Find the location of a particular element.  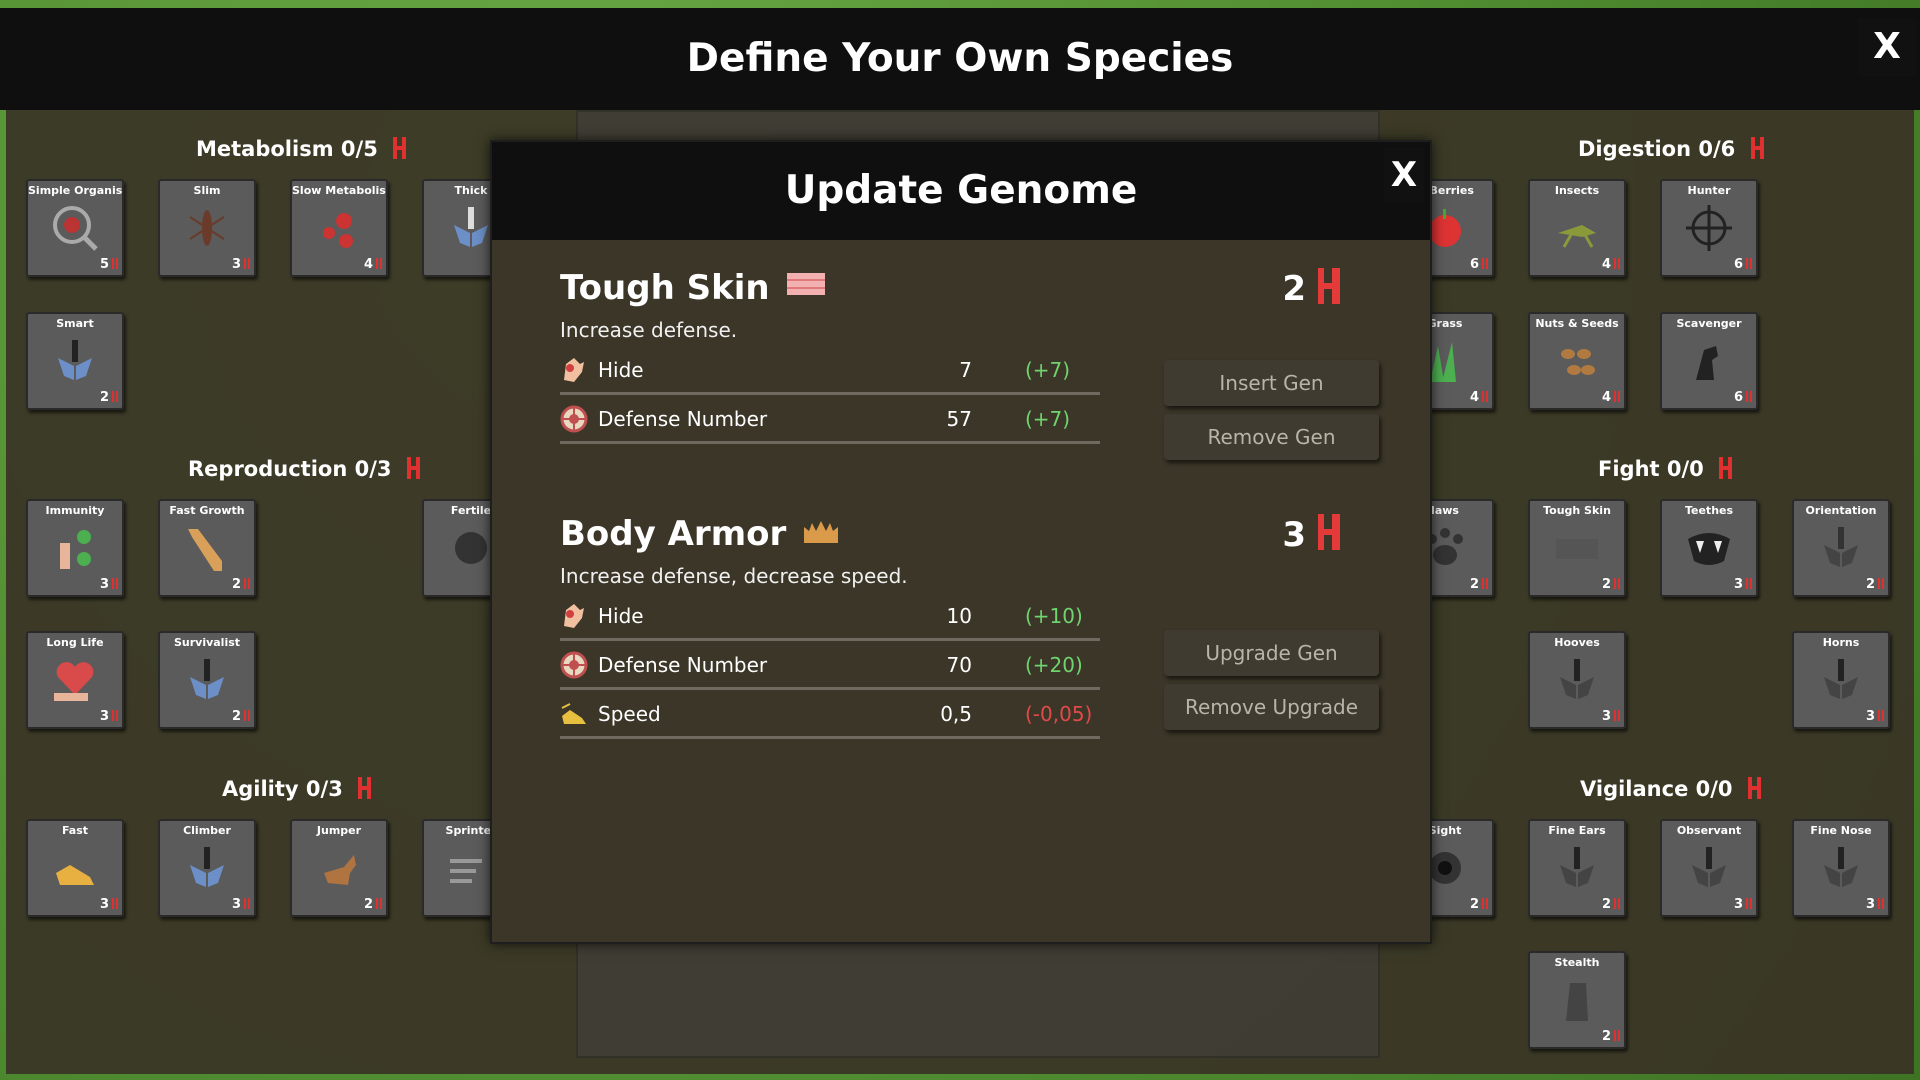

gene-card-slow-metabolism: Slow Metabolism 4 is located at coordinates (339, 228).